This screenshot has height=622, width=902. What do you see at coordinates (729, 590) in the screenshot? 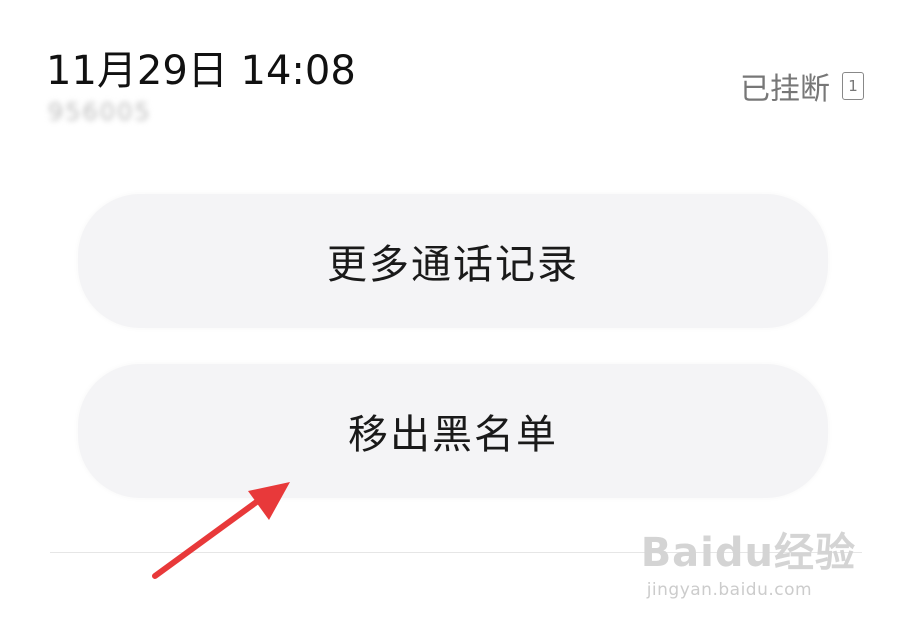
I see `watermark-url: jingyan.baidu.com` at bounding box center [729, 590].